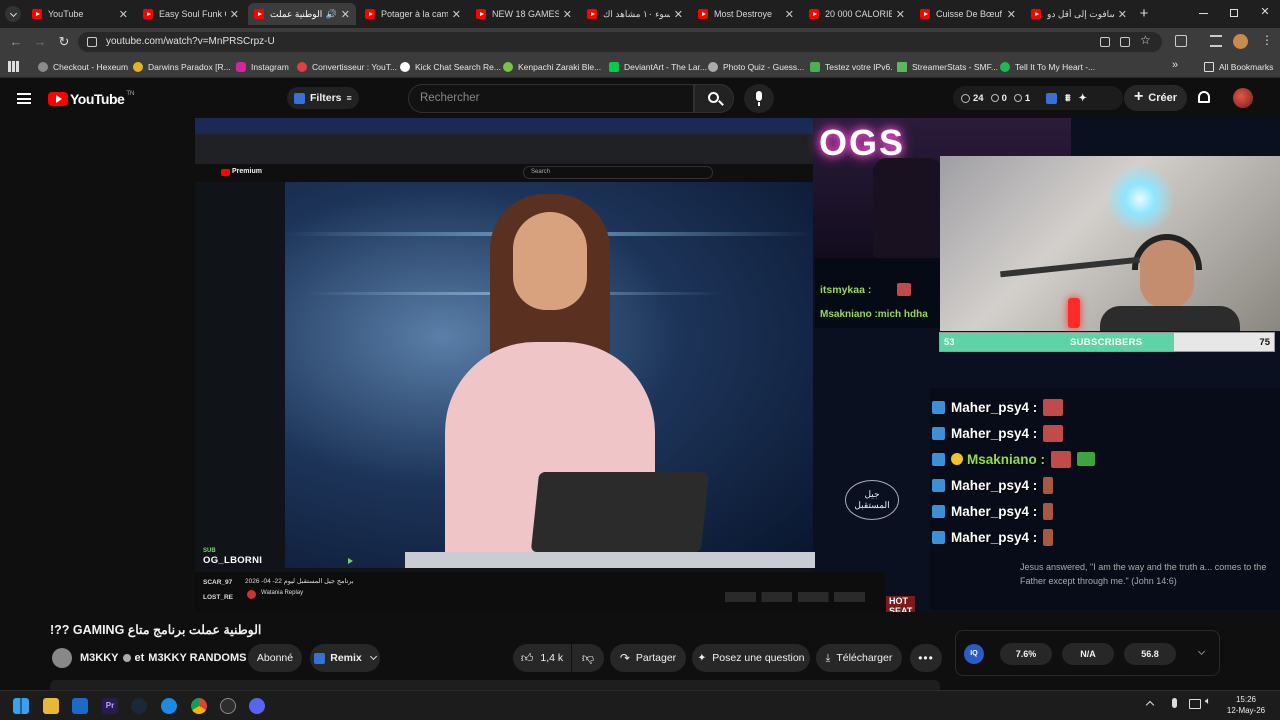 Image resolution: width=1280 pixels, height=720 pixels. What do you see at coordinates (588, 658) in the screenshot?
I see `dislike-button: 👎︎` at bounding box center [588, 658].